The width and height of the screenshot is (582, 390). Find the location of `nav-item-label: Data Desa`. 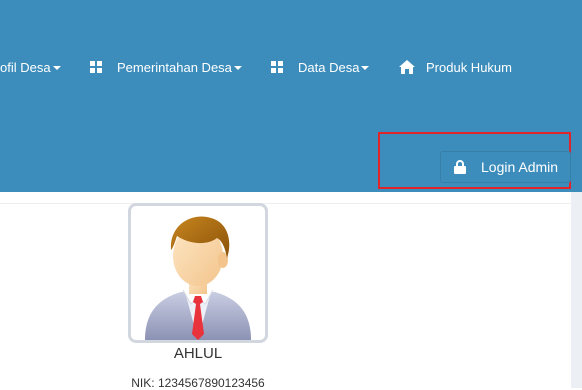

nav-item-label: Data Desa is located at coordinates (329, 67).